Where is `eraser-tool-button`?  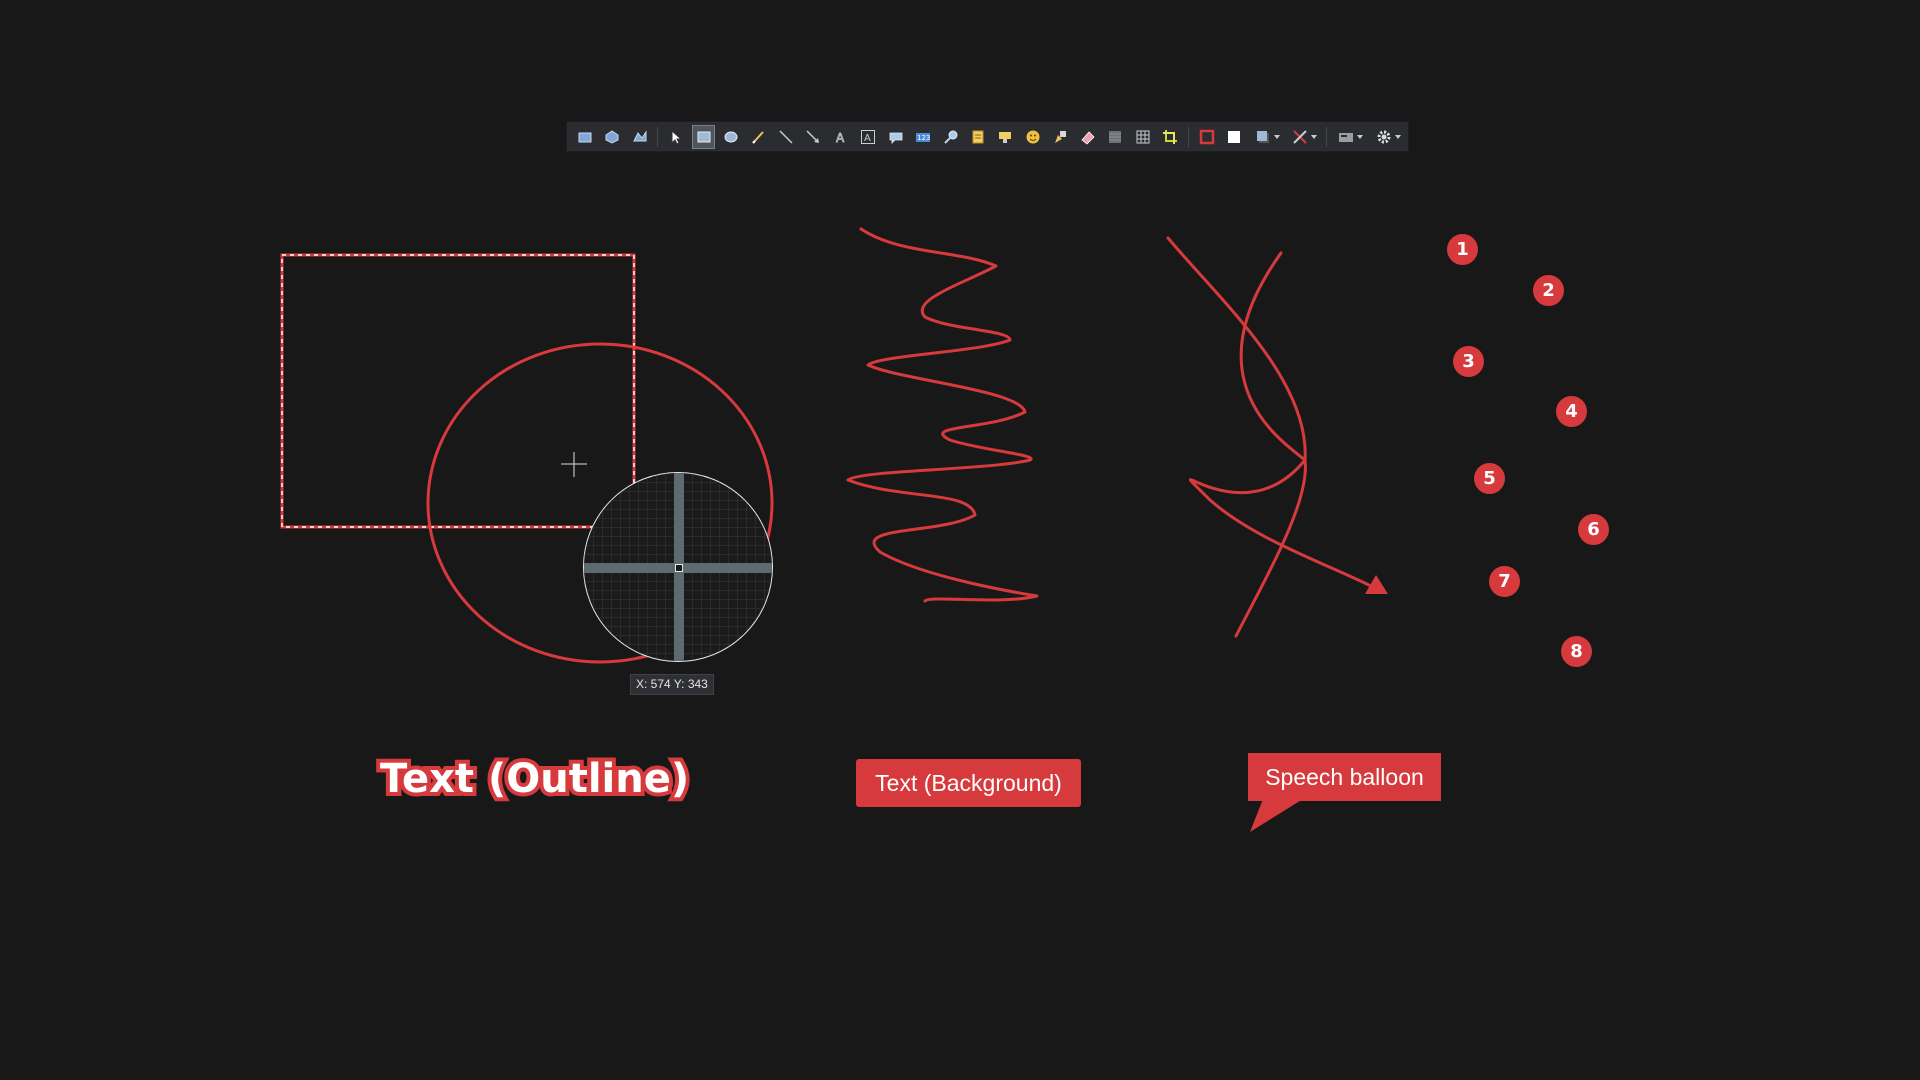
eraser-tool-button is located at coordinates (1087, 137).